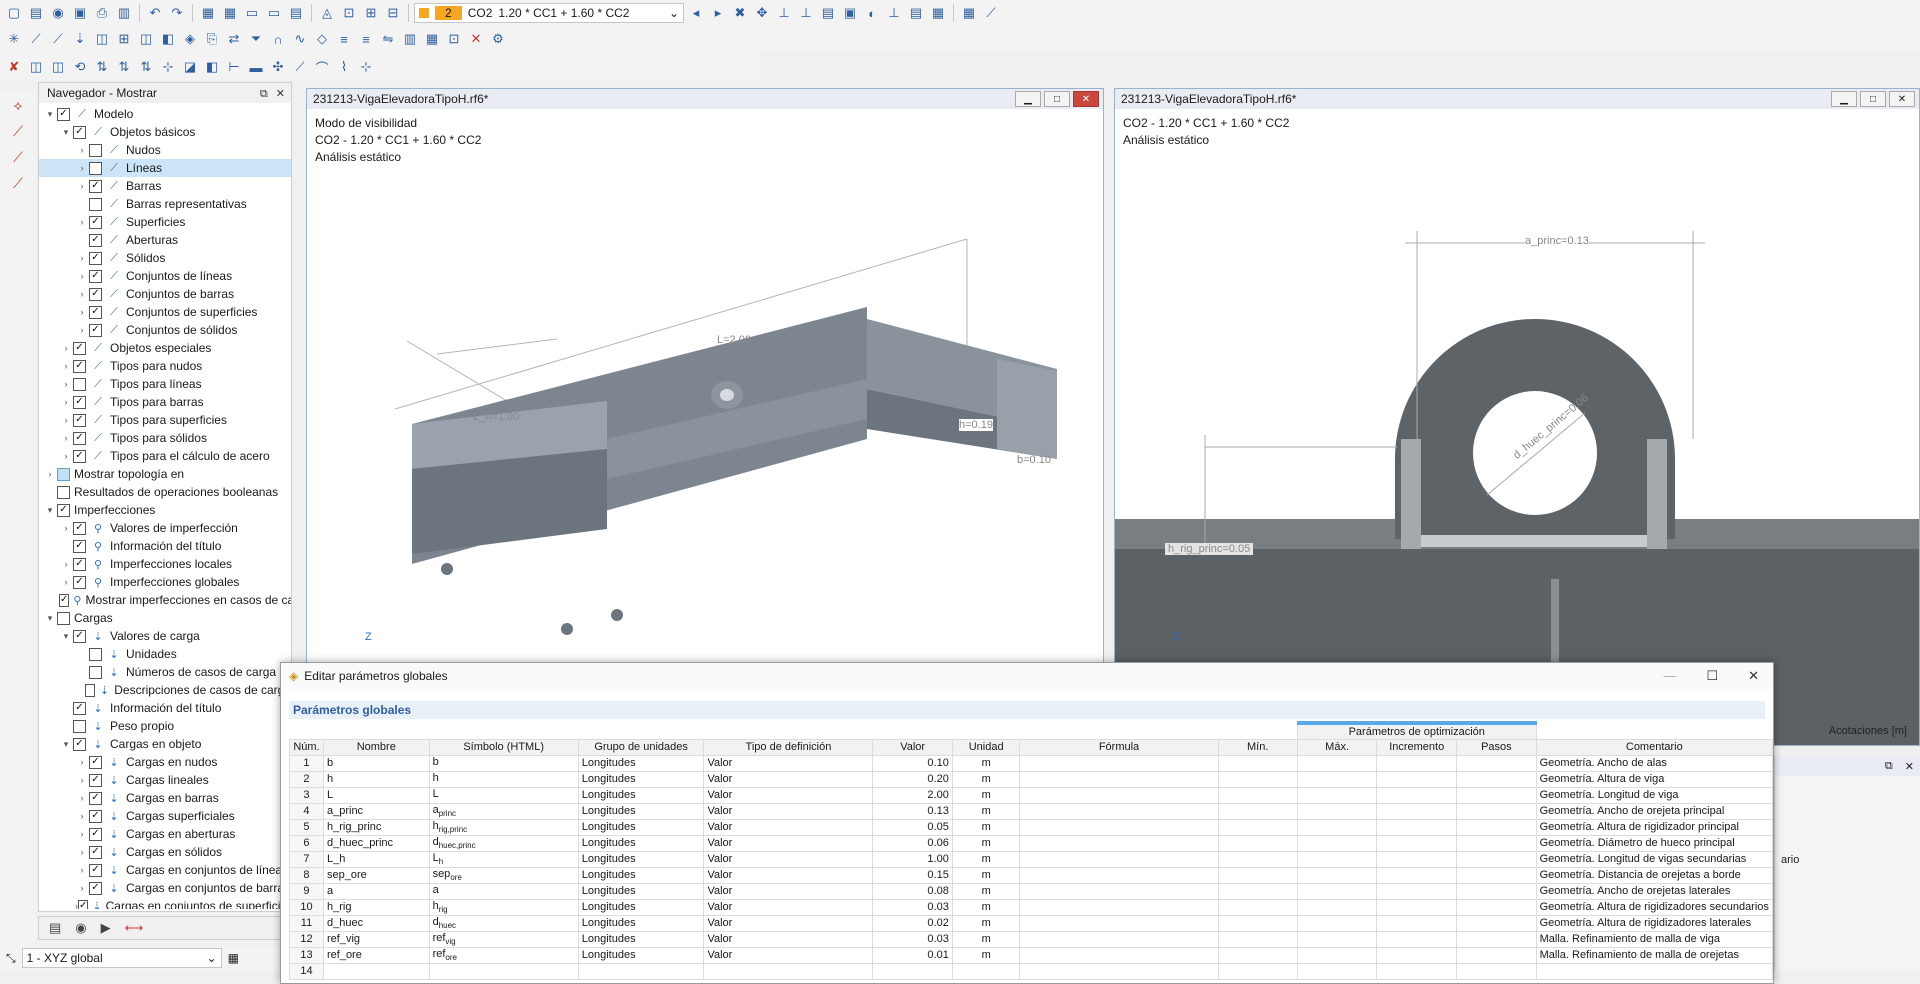  What do you see at coordinates (306, 891) in the screenshot?
I see `cell-number: 9` at bounding box center [306, 891].